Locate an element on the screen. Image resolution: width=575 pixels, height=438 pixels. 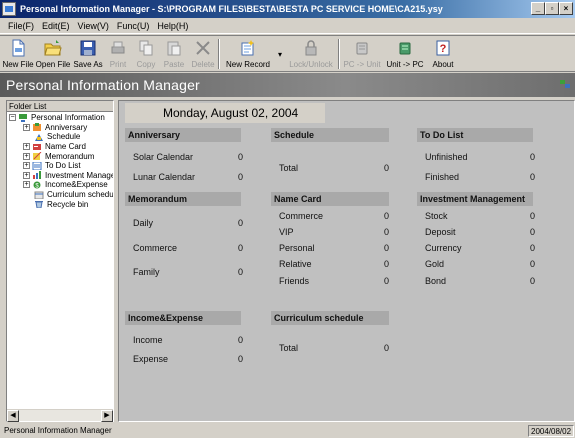
income-expense-icon: $ is located at coordinates (37, 185).